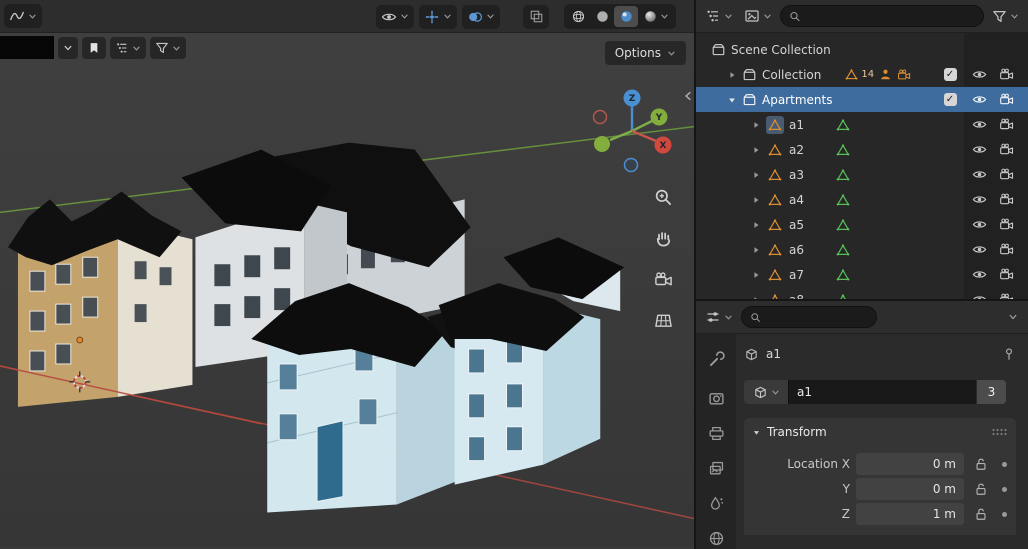  I want to click on properties-search, so click(809, 317).